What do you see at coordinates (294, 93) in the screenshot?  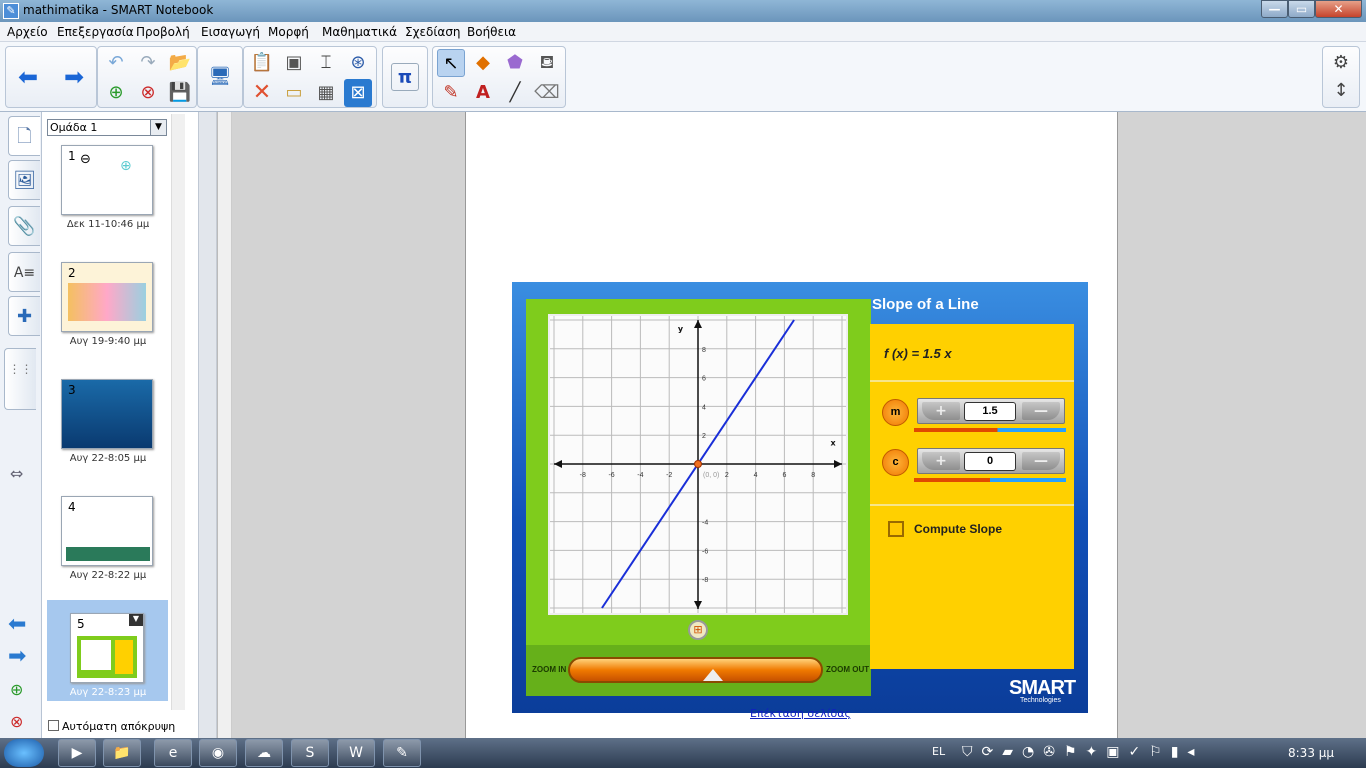 I see `toggle-display-icon: ▭` at bounding box center [294, 93].